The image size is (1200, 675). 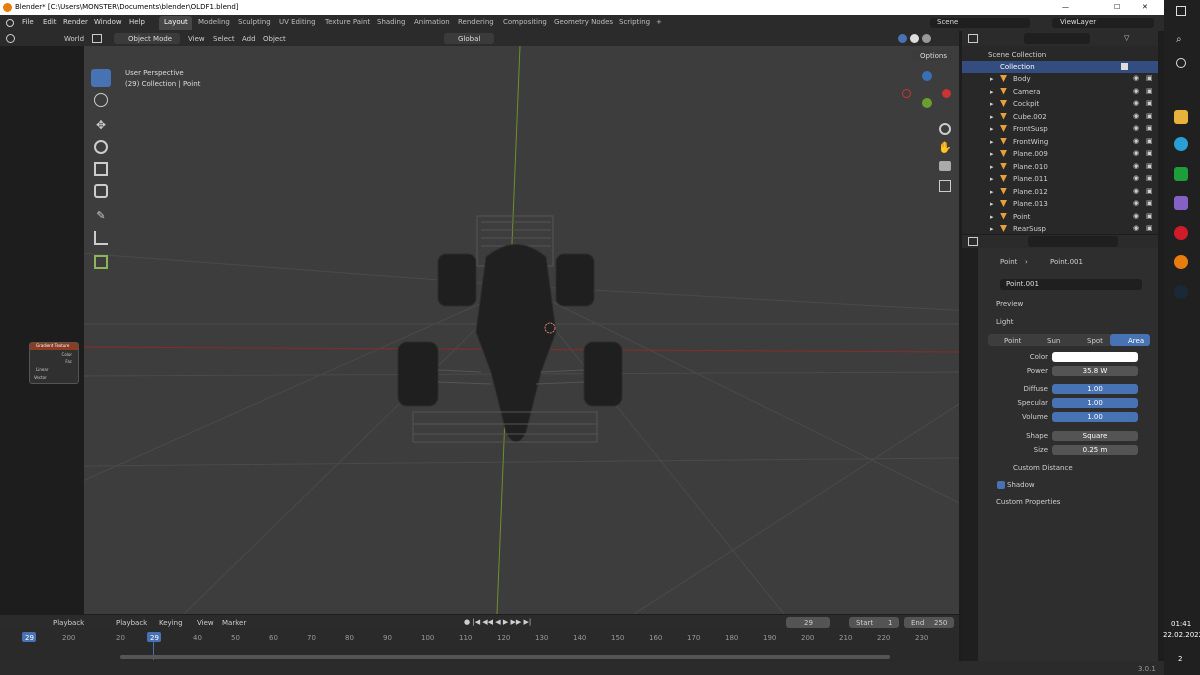 I want to click on menu-window: Window, so click(x=108, y=22).